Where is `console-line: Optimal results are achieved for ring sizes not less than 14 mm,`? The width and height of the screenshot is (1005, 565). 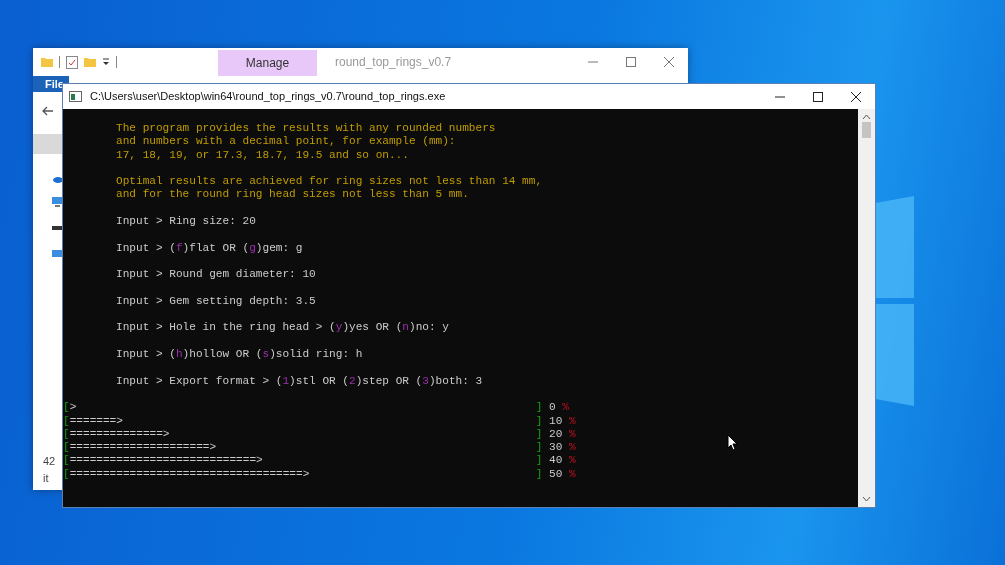 console-line: Optimal results are achieved for ring sizes not less than 14 mm, is located at coordinates (329, 182).